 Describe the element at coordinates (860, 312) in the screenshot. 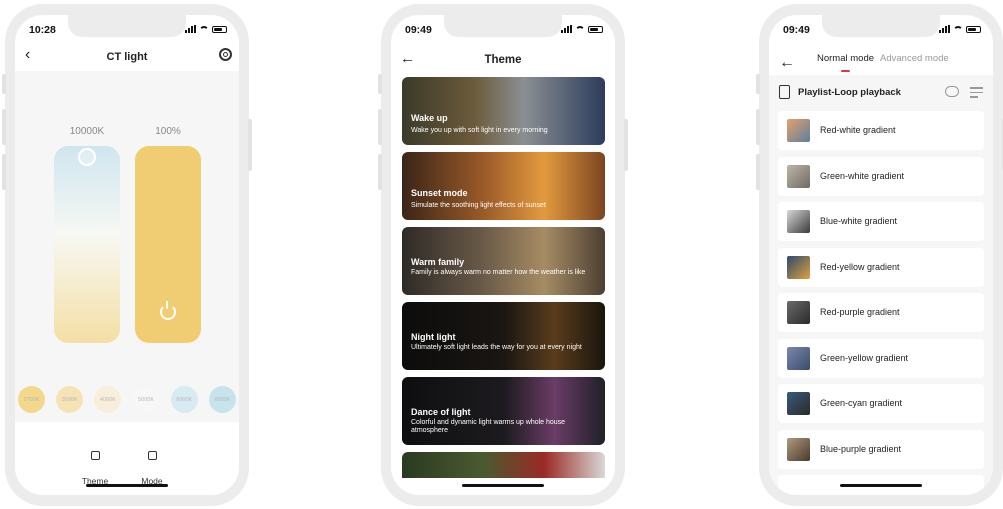

I see `item-name: Red-purple gradient` at that location.